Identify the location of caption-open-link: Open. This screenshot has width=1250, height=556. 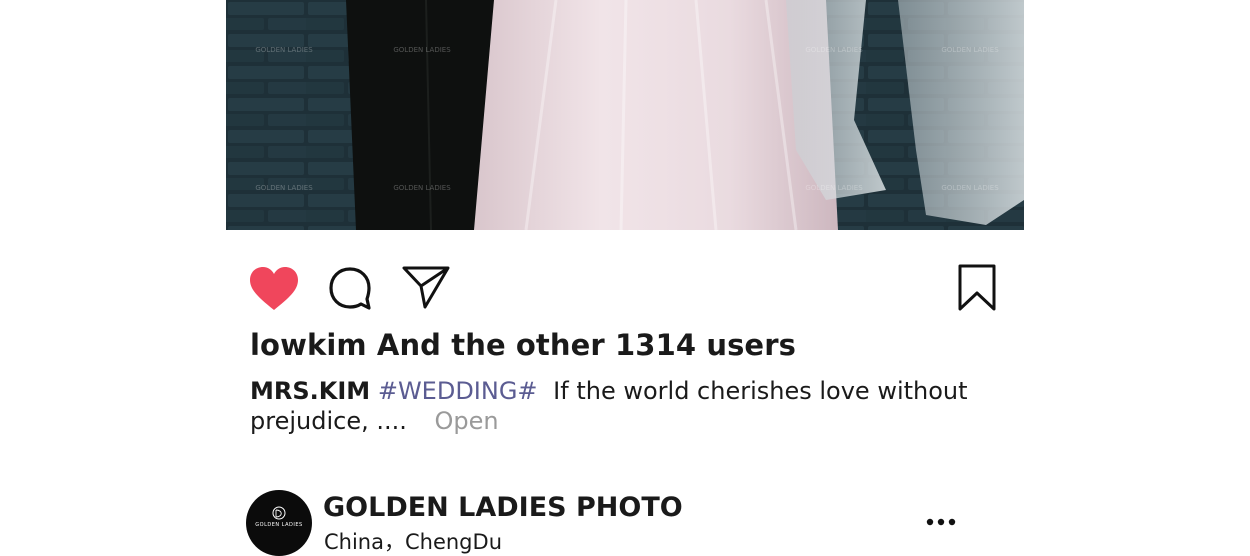
(467, 421).